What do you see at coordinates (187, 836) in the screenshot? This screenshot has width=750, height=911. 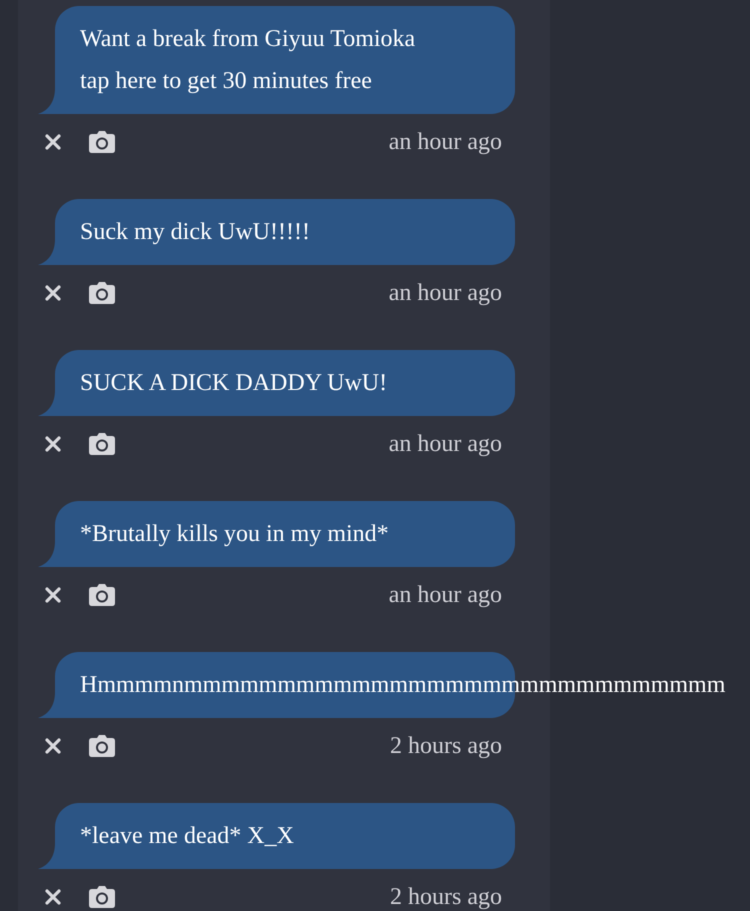 I see `message-text: *leave me dead* X_X` at bounding box center [187, 836].